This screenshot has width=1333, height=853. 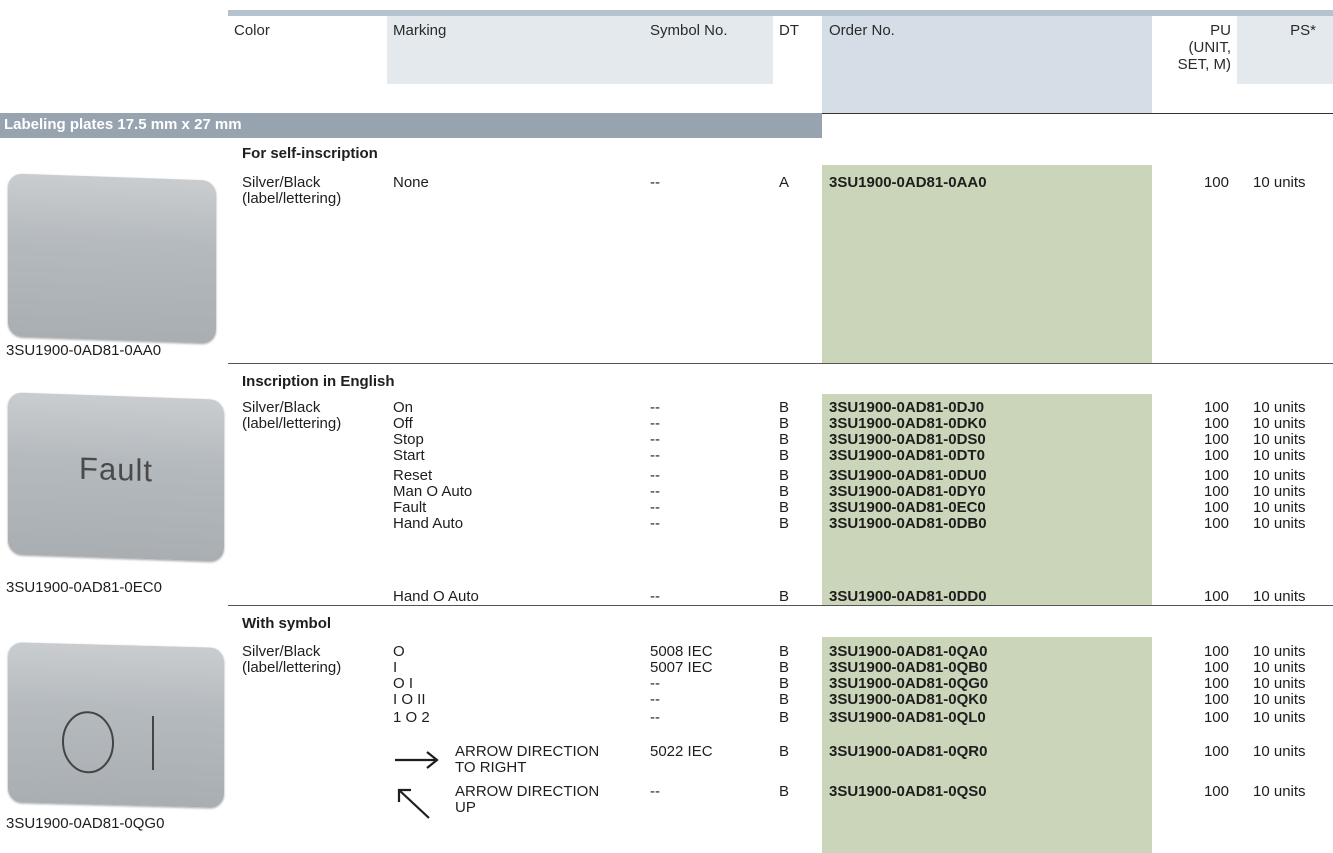 What do you see at coordinates (411, 717) in the screenshot?
I see `marking-cell: 1 O 2` at bounding box center [411, 717].